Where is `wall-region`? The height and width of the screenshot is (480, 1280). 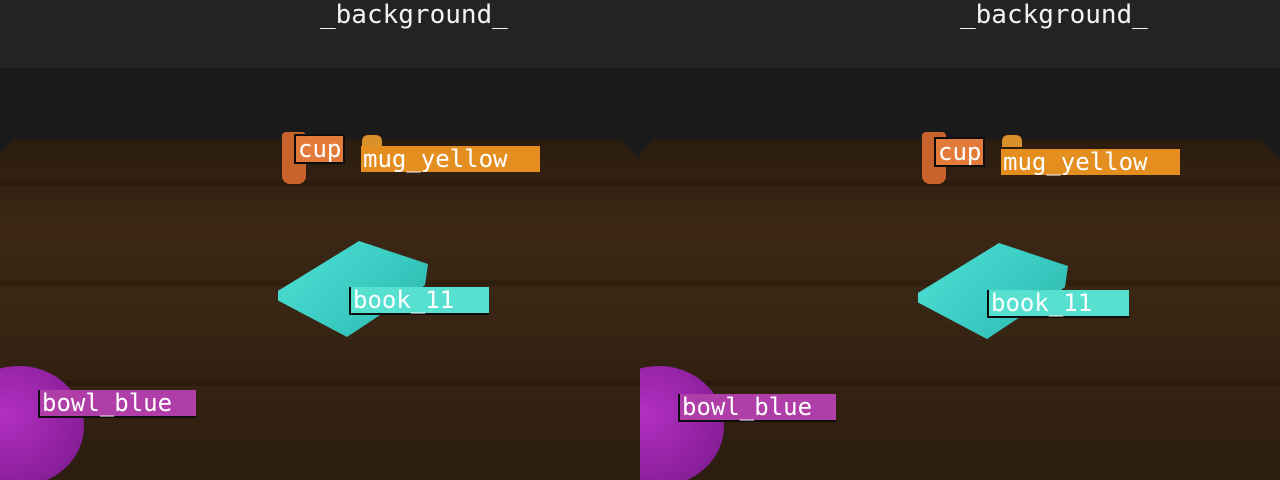 wall-region is located at coordinates (960, 108).